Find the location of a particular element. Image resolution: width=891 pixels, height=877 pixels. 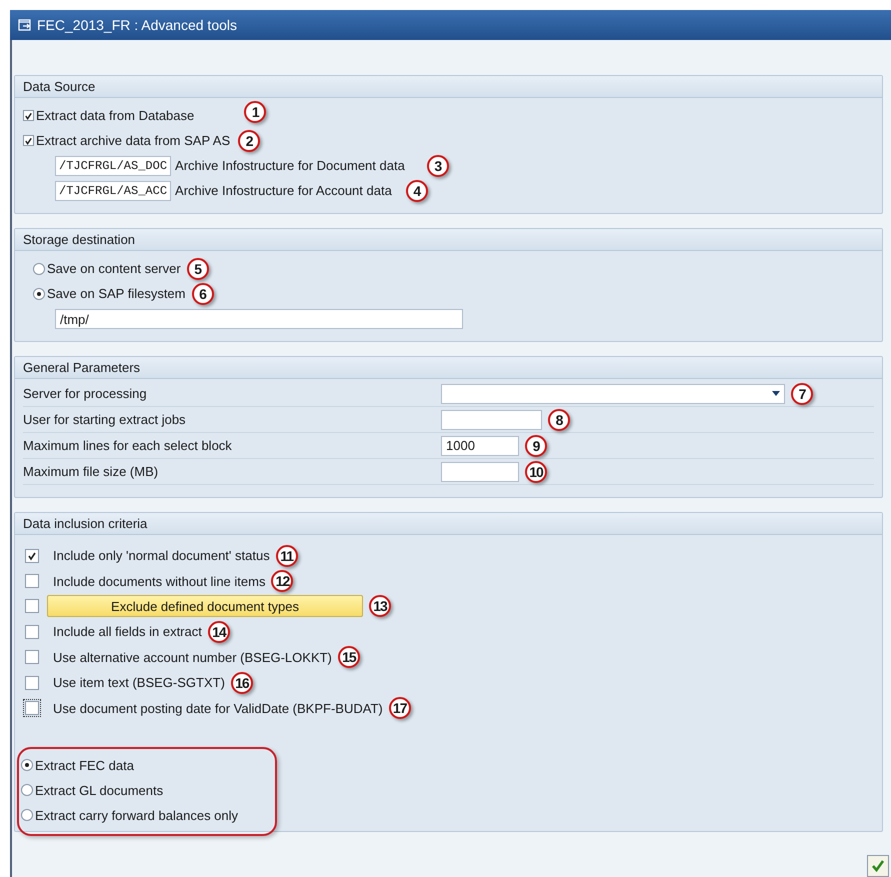

callout-number: 15 is located at coordinates (349, 657).